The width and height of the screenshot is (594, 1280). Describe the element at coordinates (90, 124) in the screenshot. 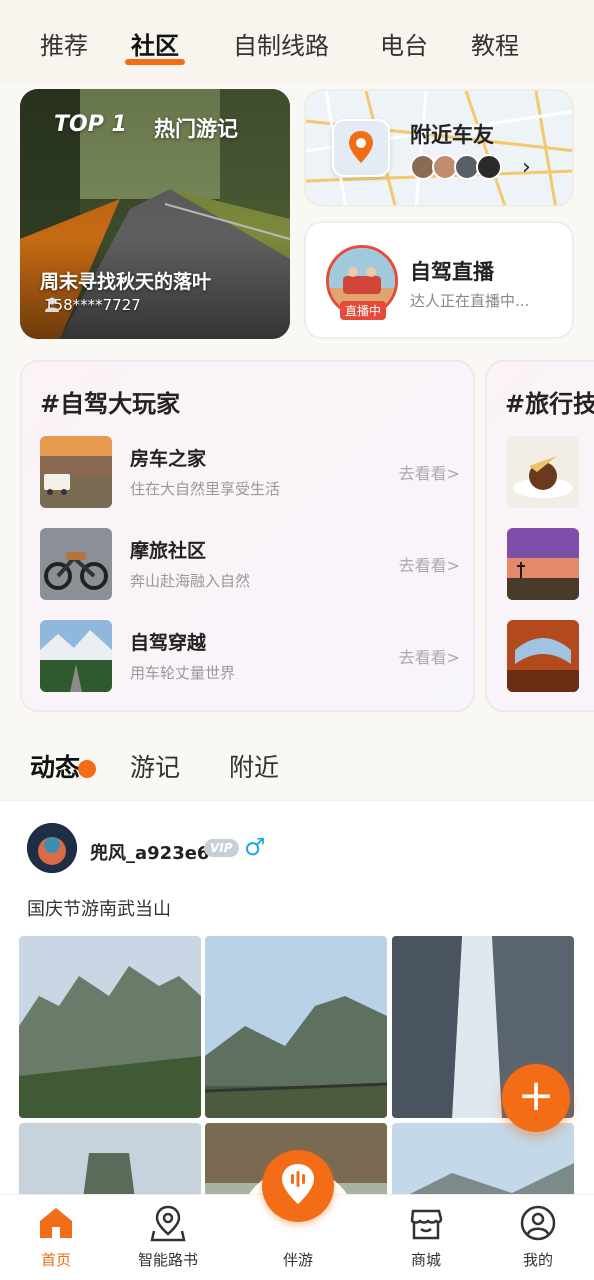

I see `top-badge: TOP 1` at that location.